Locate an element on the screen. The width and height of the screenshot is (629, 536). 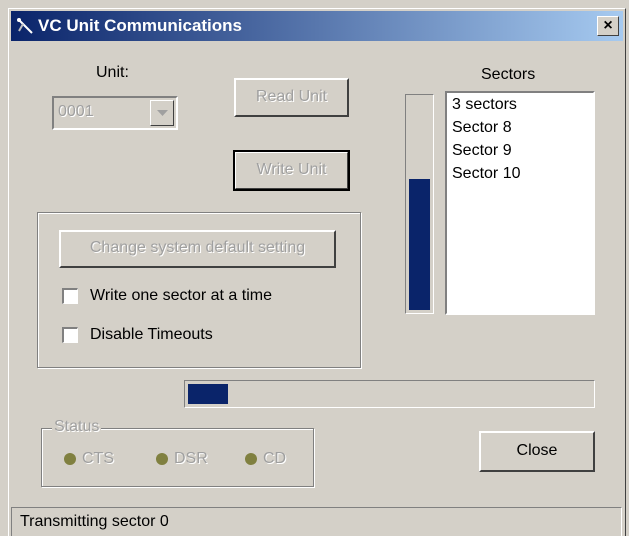
transfer-progress-fill is located at coordinates (208, 394).